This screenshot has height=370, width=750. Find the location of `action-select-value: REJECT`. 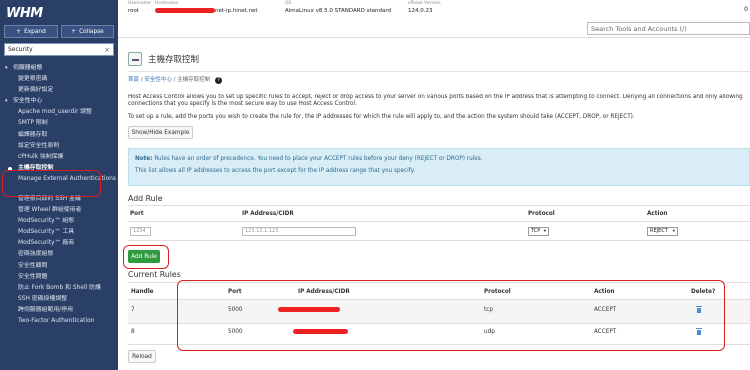

action-select-value: REJECT is located at coordinates (659, 231).